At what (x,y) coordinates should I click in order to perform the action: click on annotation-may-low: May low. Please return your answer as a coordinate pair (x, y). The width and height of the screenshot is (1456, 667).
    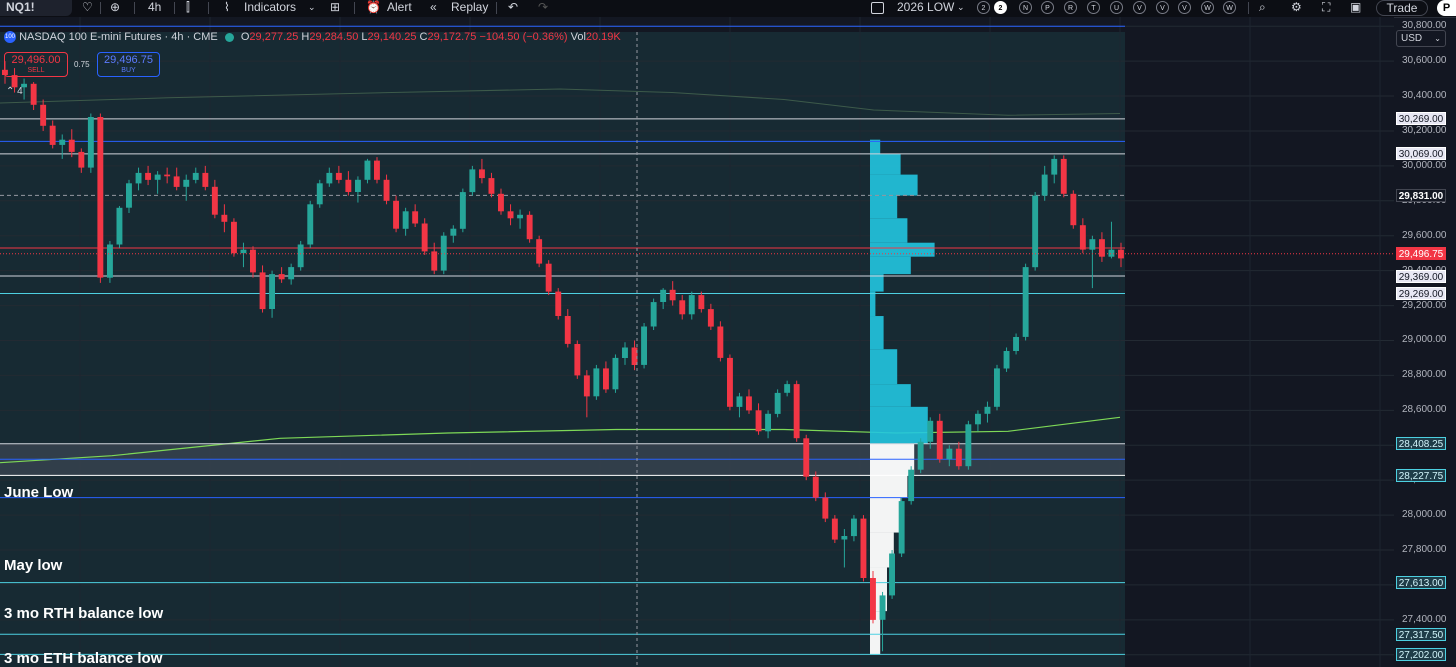
    Looking at the image, I should click on (33, 565).